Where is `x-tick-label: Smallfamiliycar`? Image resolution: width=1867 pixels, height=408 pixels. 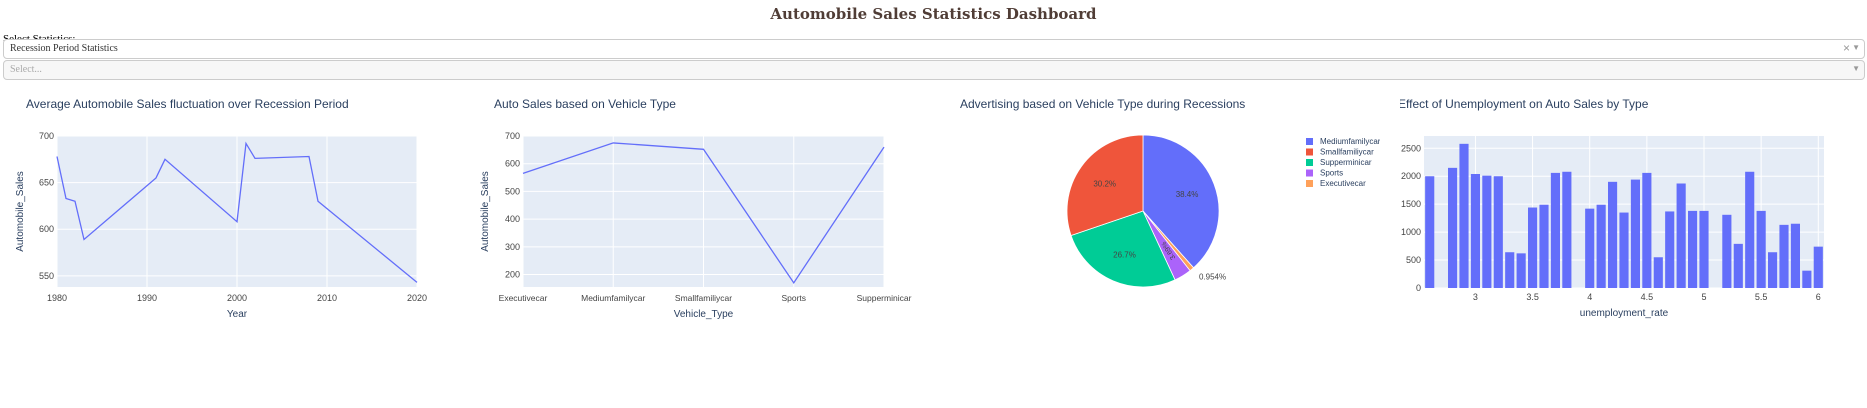
x-tick-label: Smallfamiliycar is located at coordinates (703, 298).